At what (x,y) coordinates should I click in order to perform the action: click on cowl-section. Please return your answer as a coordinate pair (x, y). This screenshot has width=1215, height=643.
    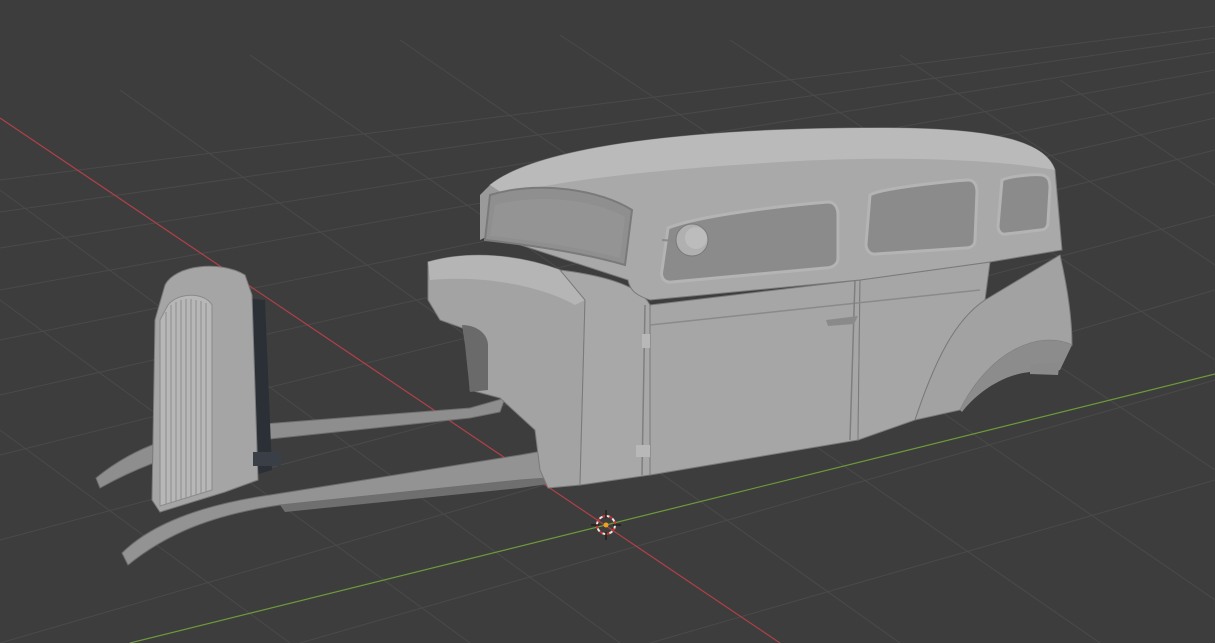
    Looking at the image, I should click on (506, 371).